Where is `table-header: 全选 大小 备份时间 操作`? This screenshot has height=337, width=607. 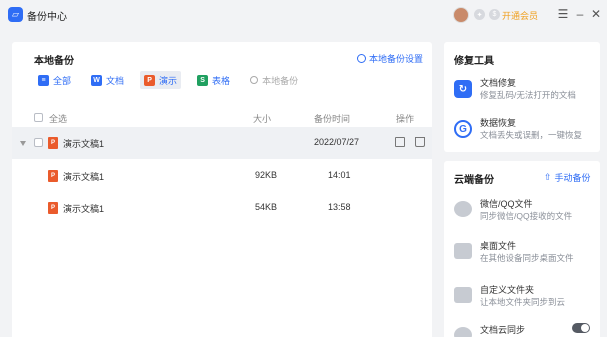
table-header: 全选 大小 备份时间 操作 is located at coordinates (222, 118).